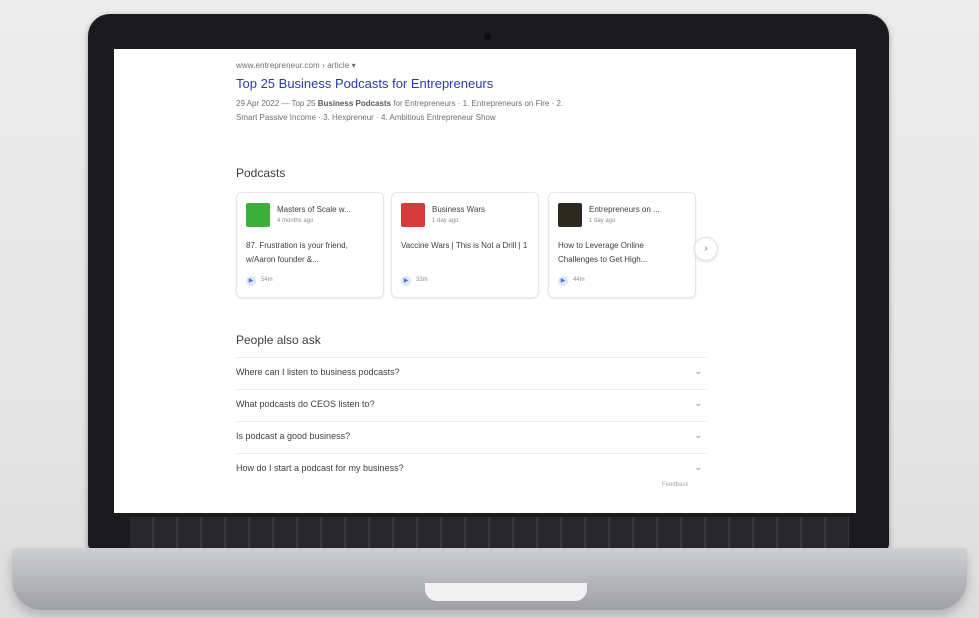 Image resolution: width=979 pixels, height=618 pixels. I want to click on feedback-link: Feedback, so click(675, 485).